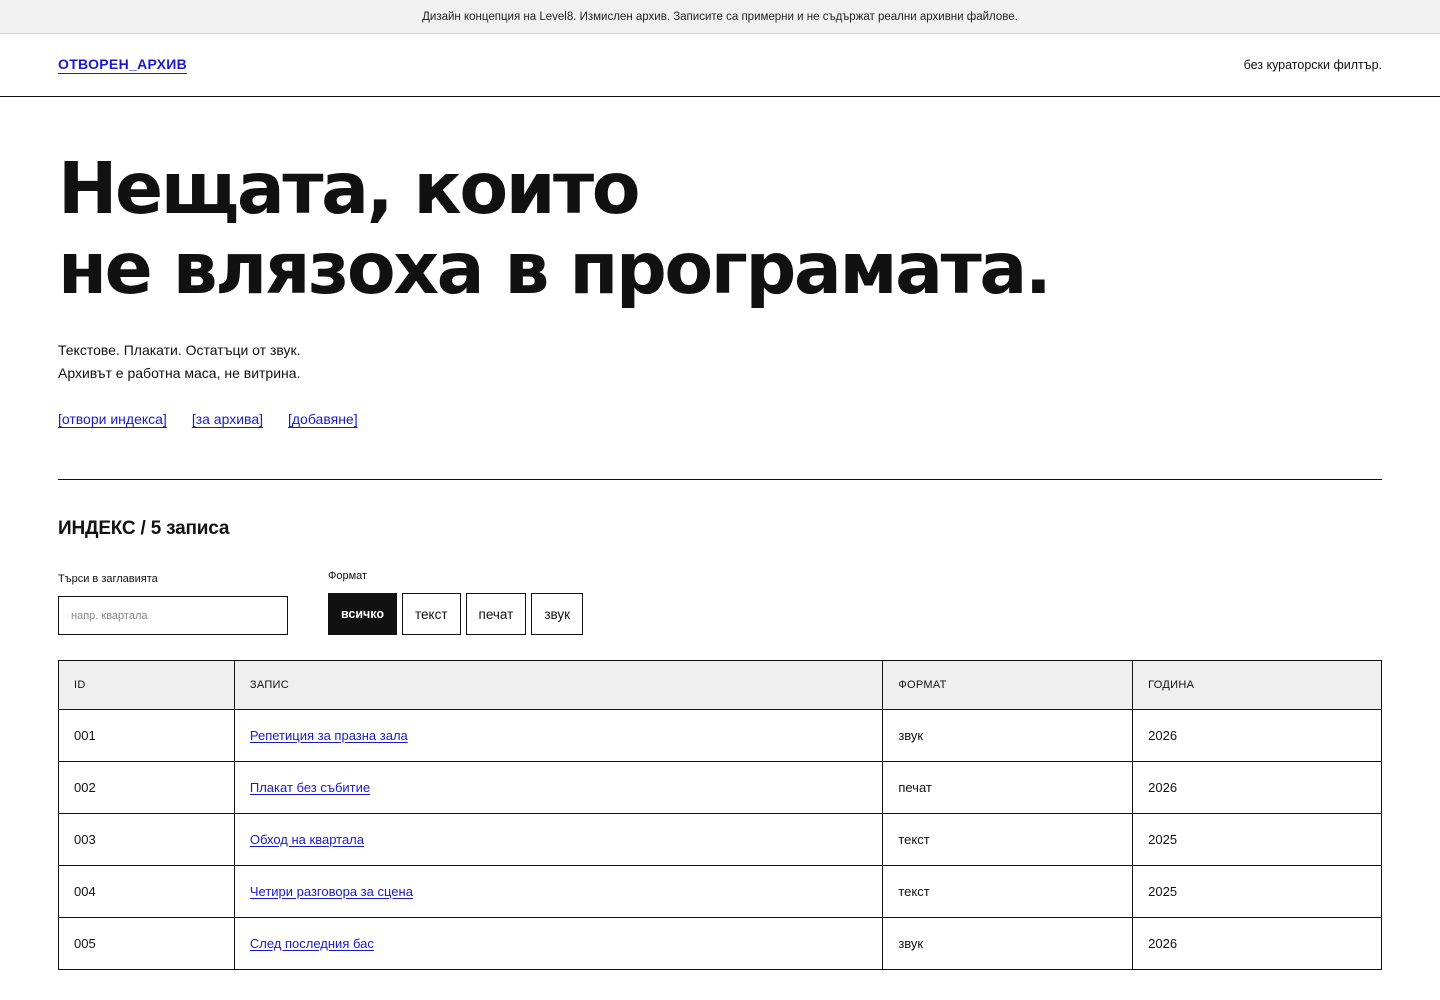 Image resolution: width=1440 pixels, height=1000 pixels. Describe the element at coordinates (144, 528) in the screenshot. I see `index-title: ИНДЕКС / 5 записа` at that location.